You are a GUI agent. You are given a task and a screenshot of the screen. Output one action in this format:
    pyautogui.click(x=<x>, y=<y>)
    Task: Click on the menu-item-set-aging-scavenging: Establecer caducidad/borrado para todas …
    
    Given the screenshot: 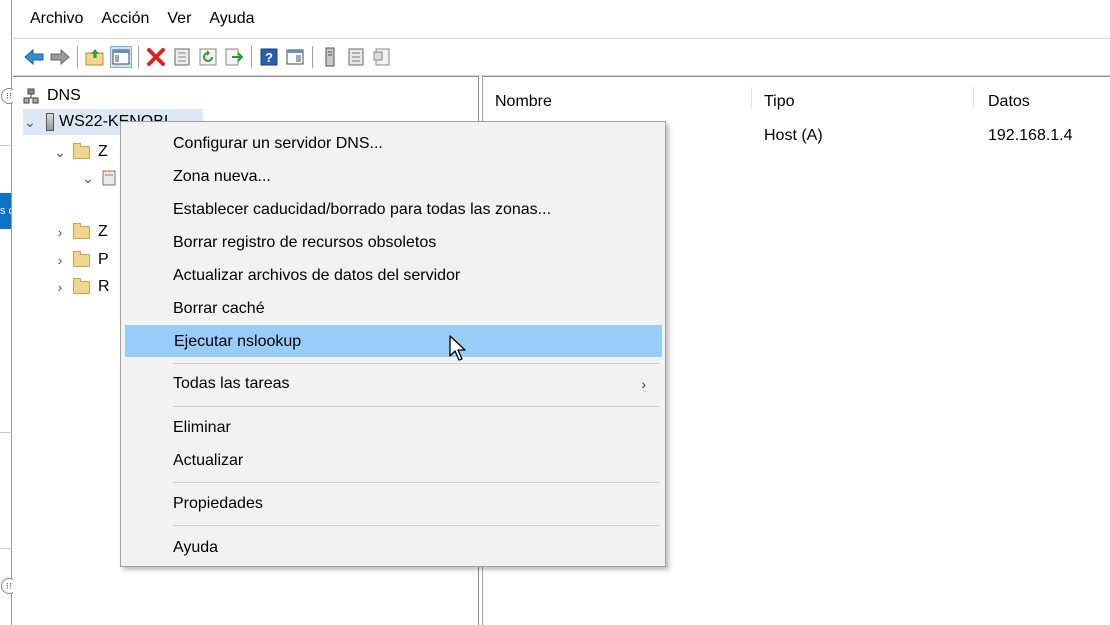 What is the action you would take?
    pyautogui.click(x=393, y=210)
    